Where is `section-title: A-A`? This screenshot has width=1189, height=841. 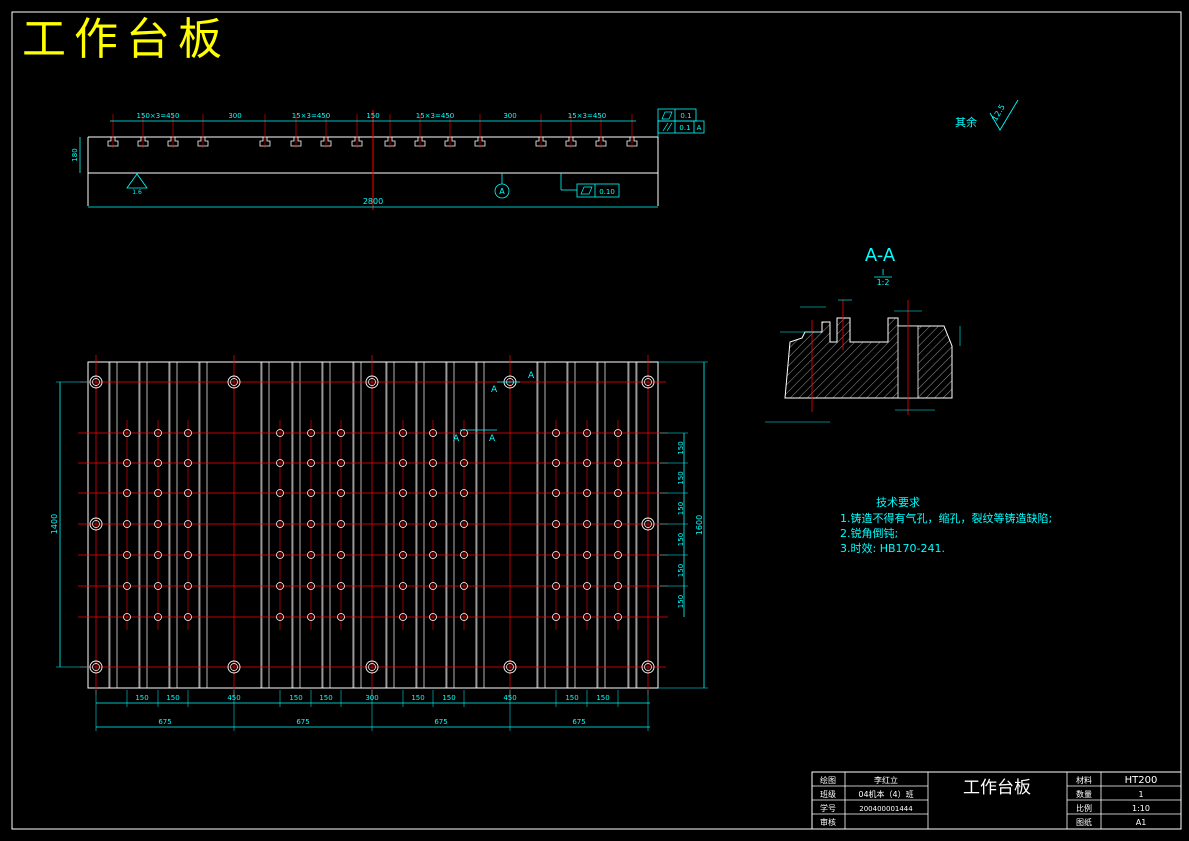 section-title: A-A is located at coordinates (880, 255).